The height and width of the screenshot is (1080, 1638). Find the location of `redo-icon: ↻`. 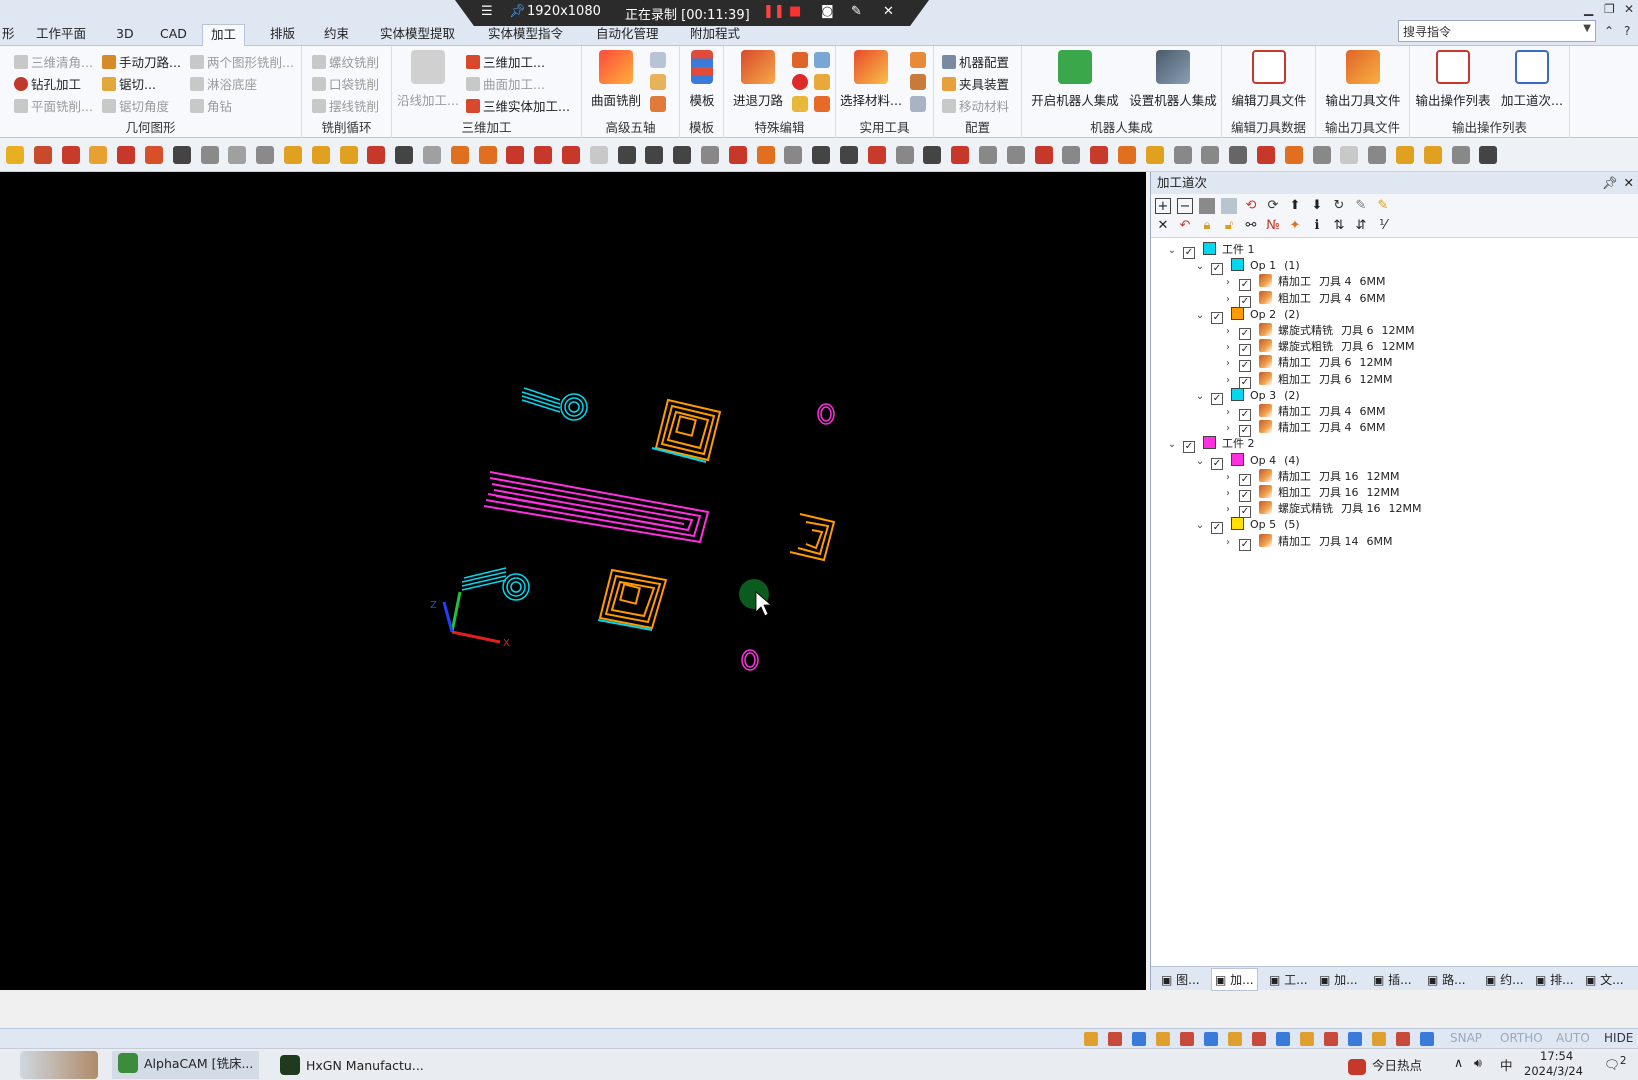

redo-icon: ↻ is located at coordinates (1339, 206).